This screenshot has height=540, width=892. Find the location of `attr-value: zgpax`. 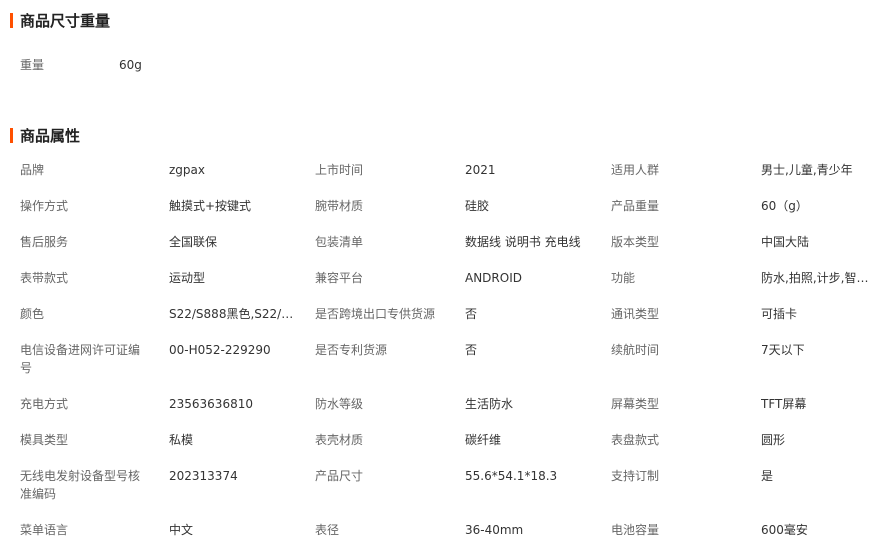

attr-value: zgpax is located at coordinates (187, 170).